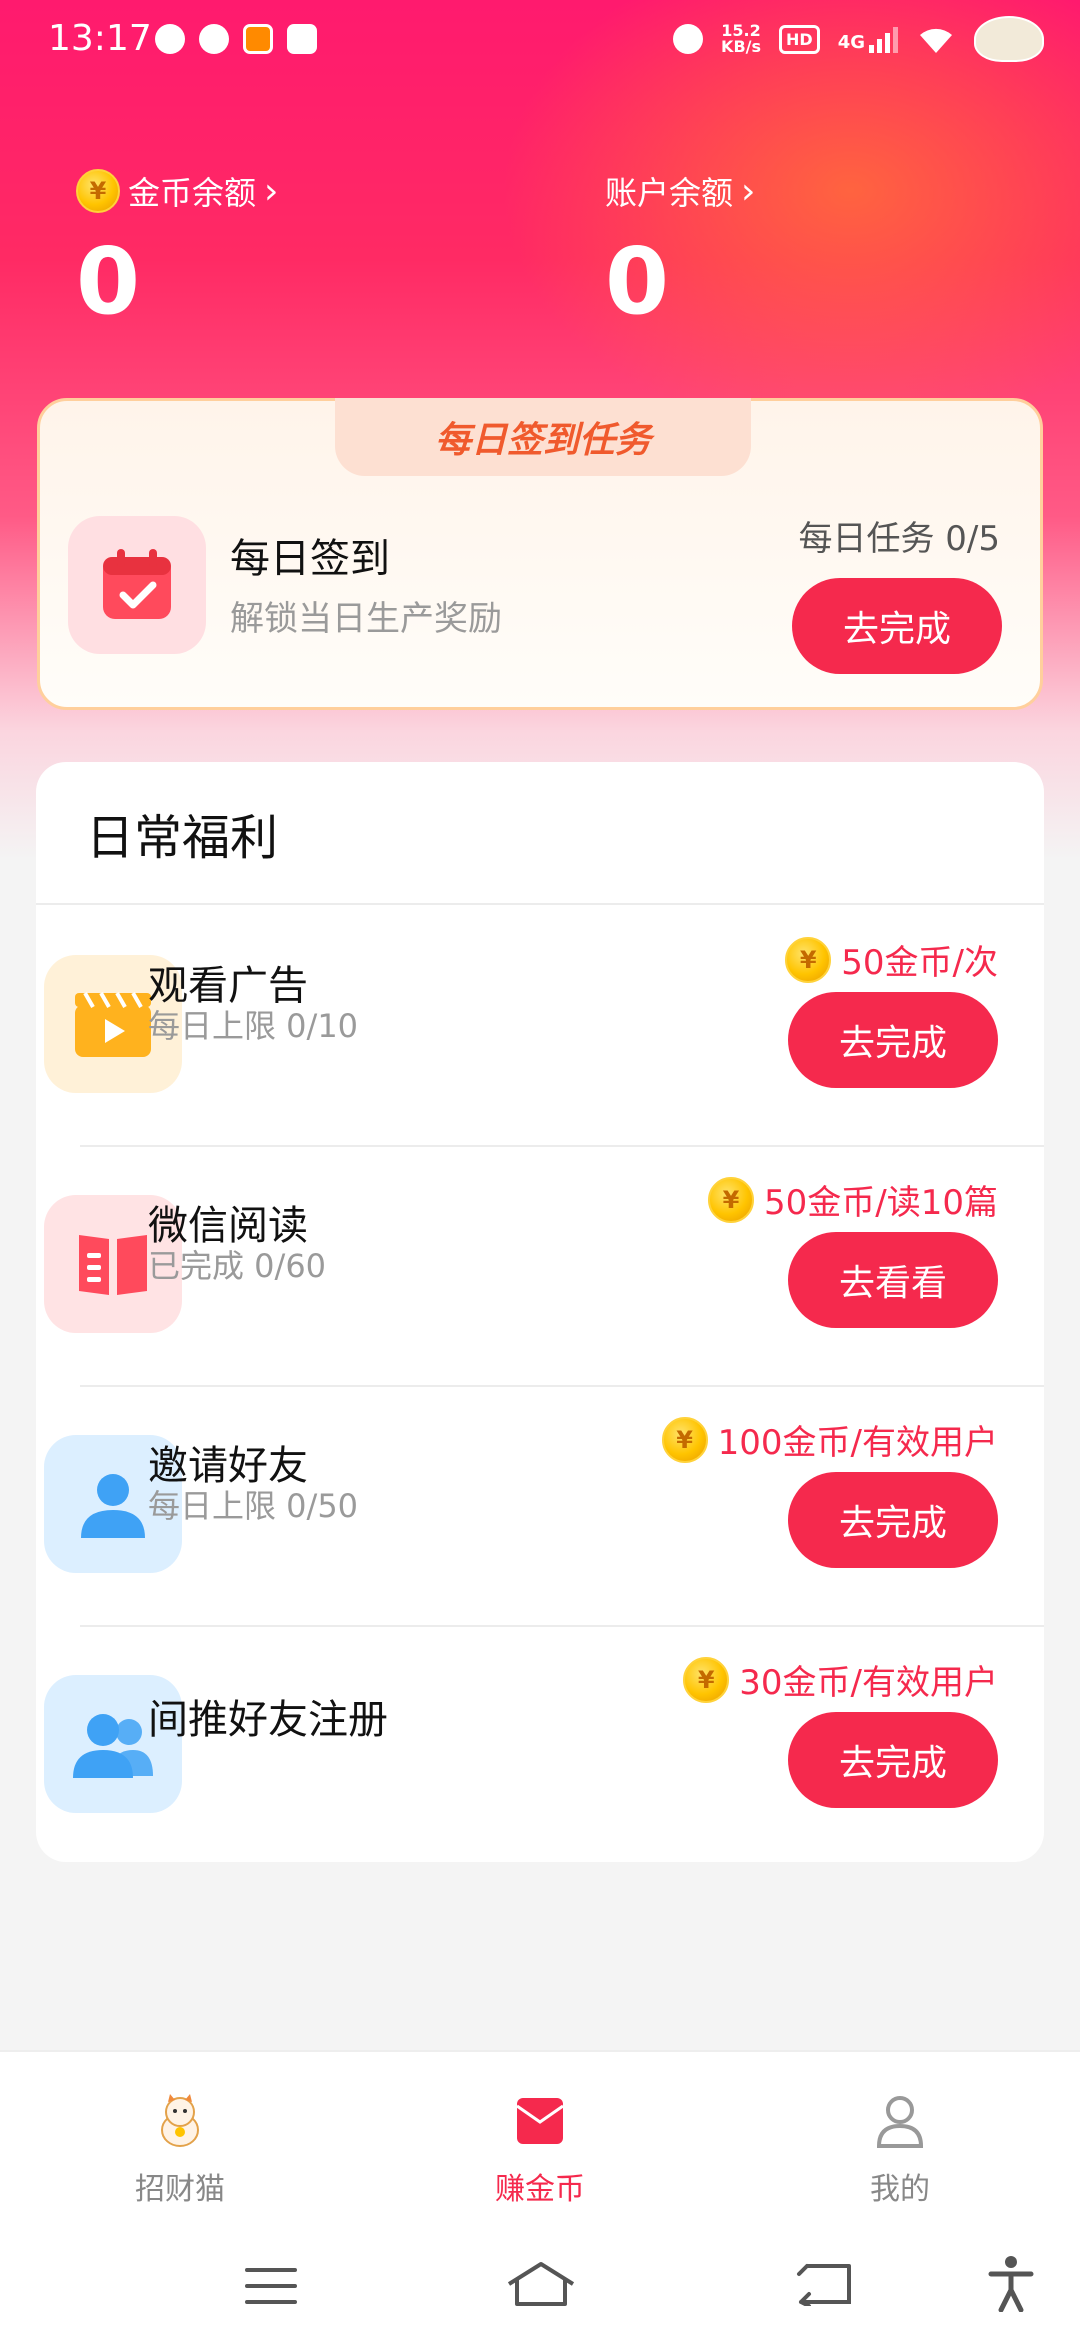 Image resolution: width=1080 pixels, height=2340 pixels. Describe the element at coordinates (540, 2189) in the screenshot. I see `nav-label: 赚金币` at that location.